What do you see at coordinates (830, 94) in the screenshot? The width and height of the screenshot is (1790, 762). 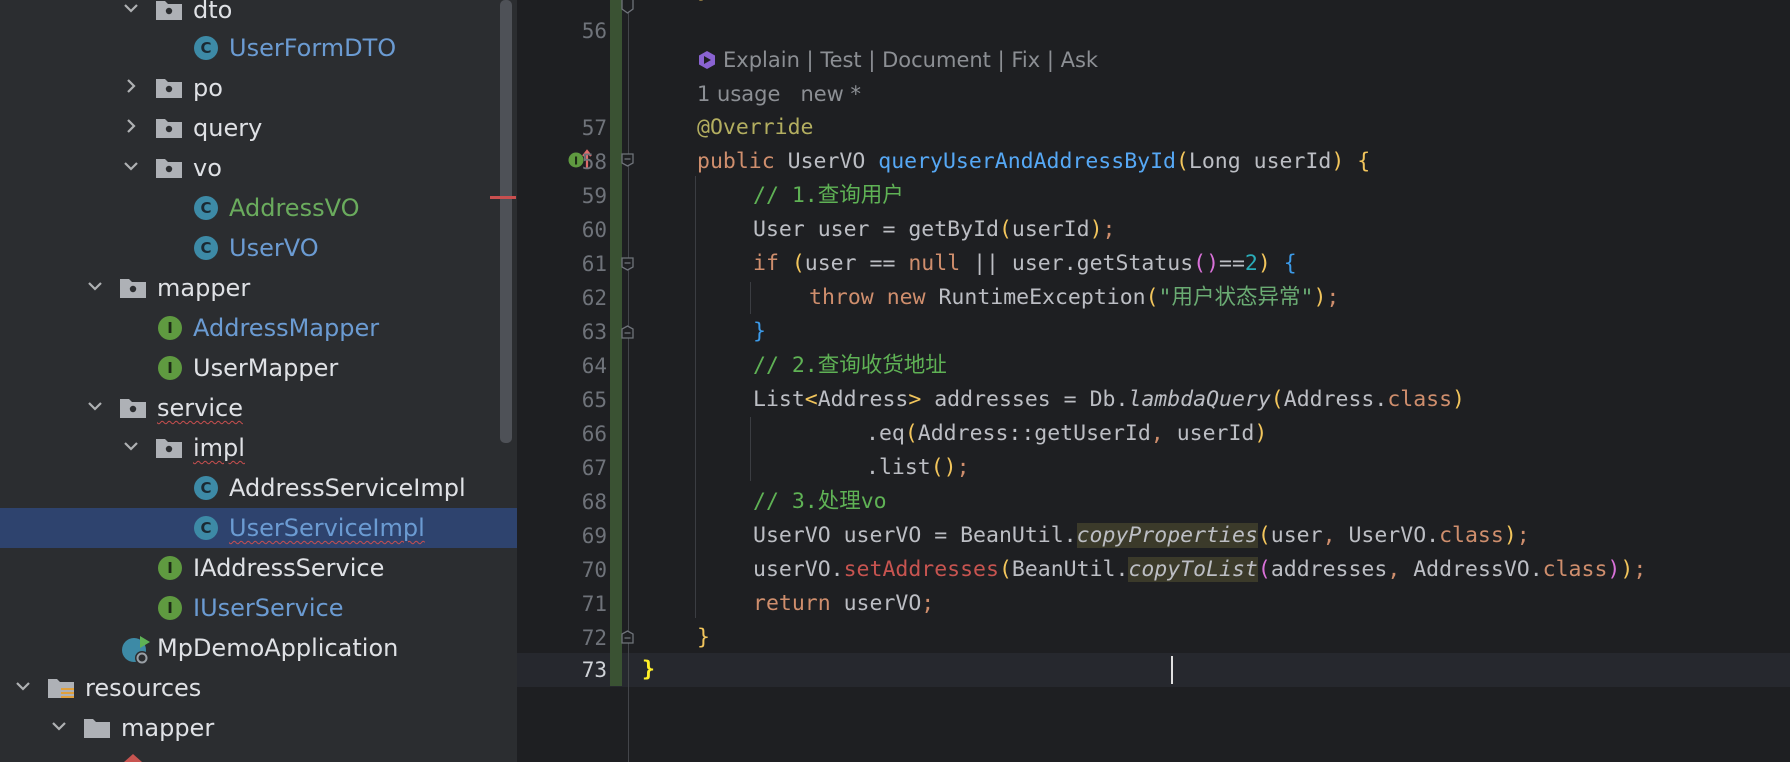 I see `author-hint: new *` at bounding box center [830, 94].